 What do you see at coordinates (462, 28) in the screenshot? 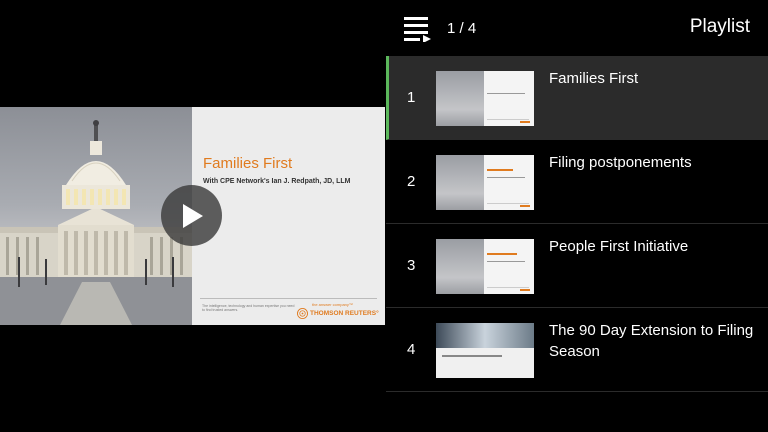
I see `playlist-counter: 1 / 4` at bounding box center [462, 28].